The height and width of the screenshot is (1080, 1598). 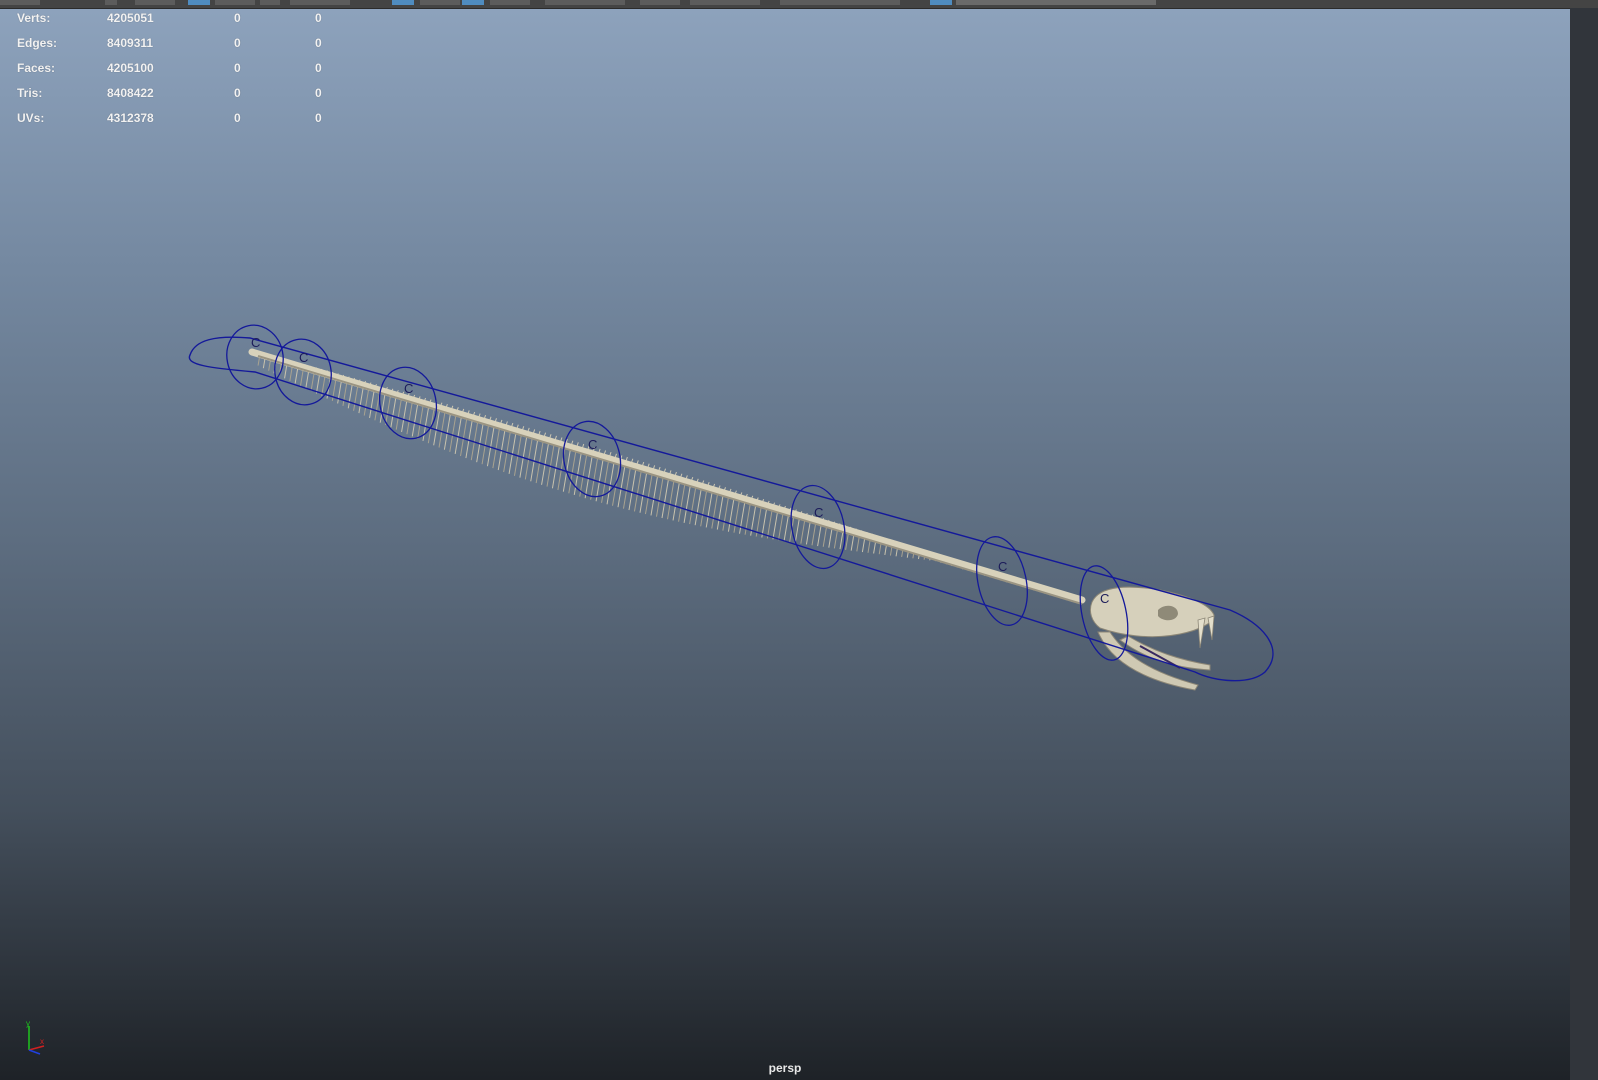 I want to click on axis-gizmo-icon: y x, so click(x=35, y=1037).